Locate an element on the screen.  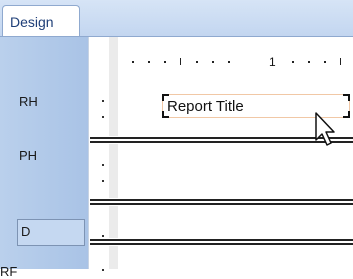
horizontal-ruler: 1 is located at coordinates (235, 62).